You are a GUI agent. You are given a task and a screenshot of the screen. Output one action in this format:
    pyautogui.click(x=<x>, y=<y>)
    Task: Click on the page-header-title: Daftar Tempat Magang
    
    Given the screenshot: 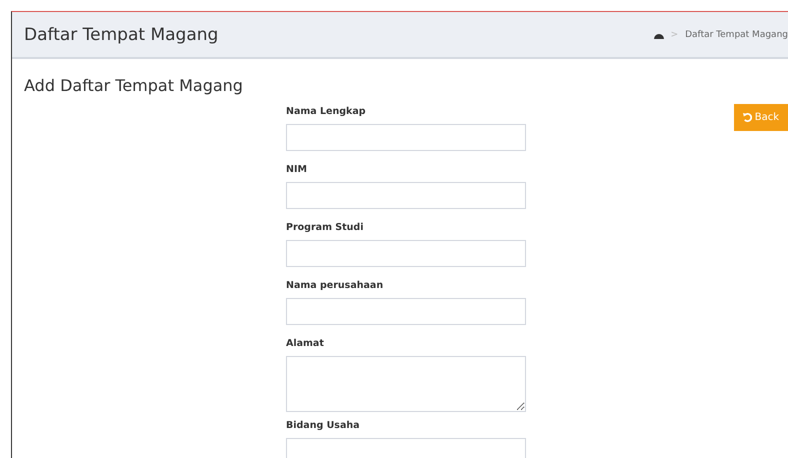 What is the action you would take?
    pyautogui.click(x=121, y=34)
    